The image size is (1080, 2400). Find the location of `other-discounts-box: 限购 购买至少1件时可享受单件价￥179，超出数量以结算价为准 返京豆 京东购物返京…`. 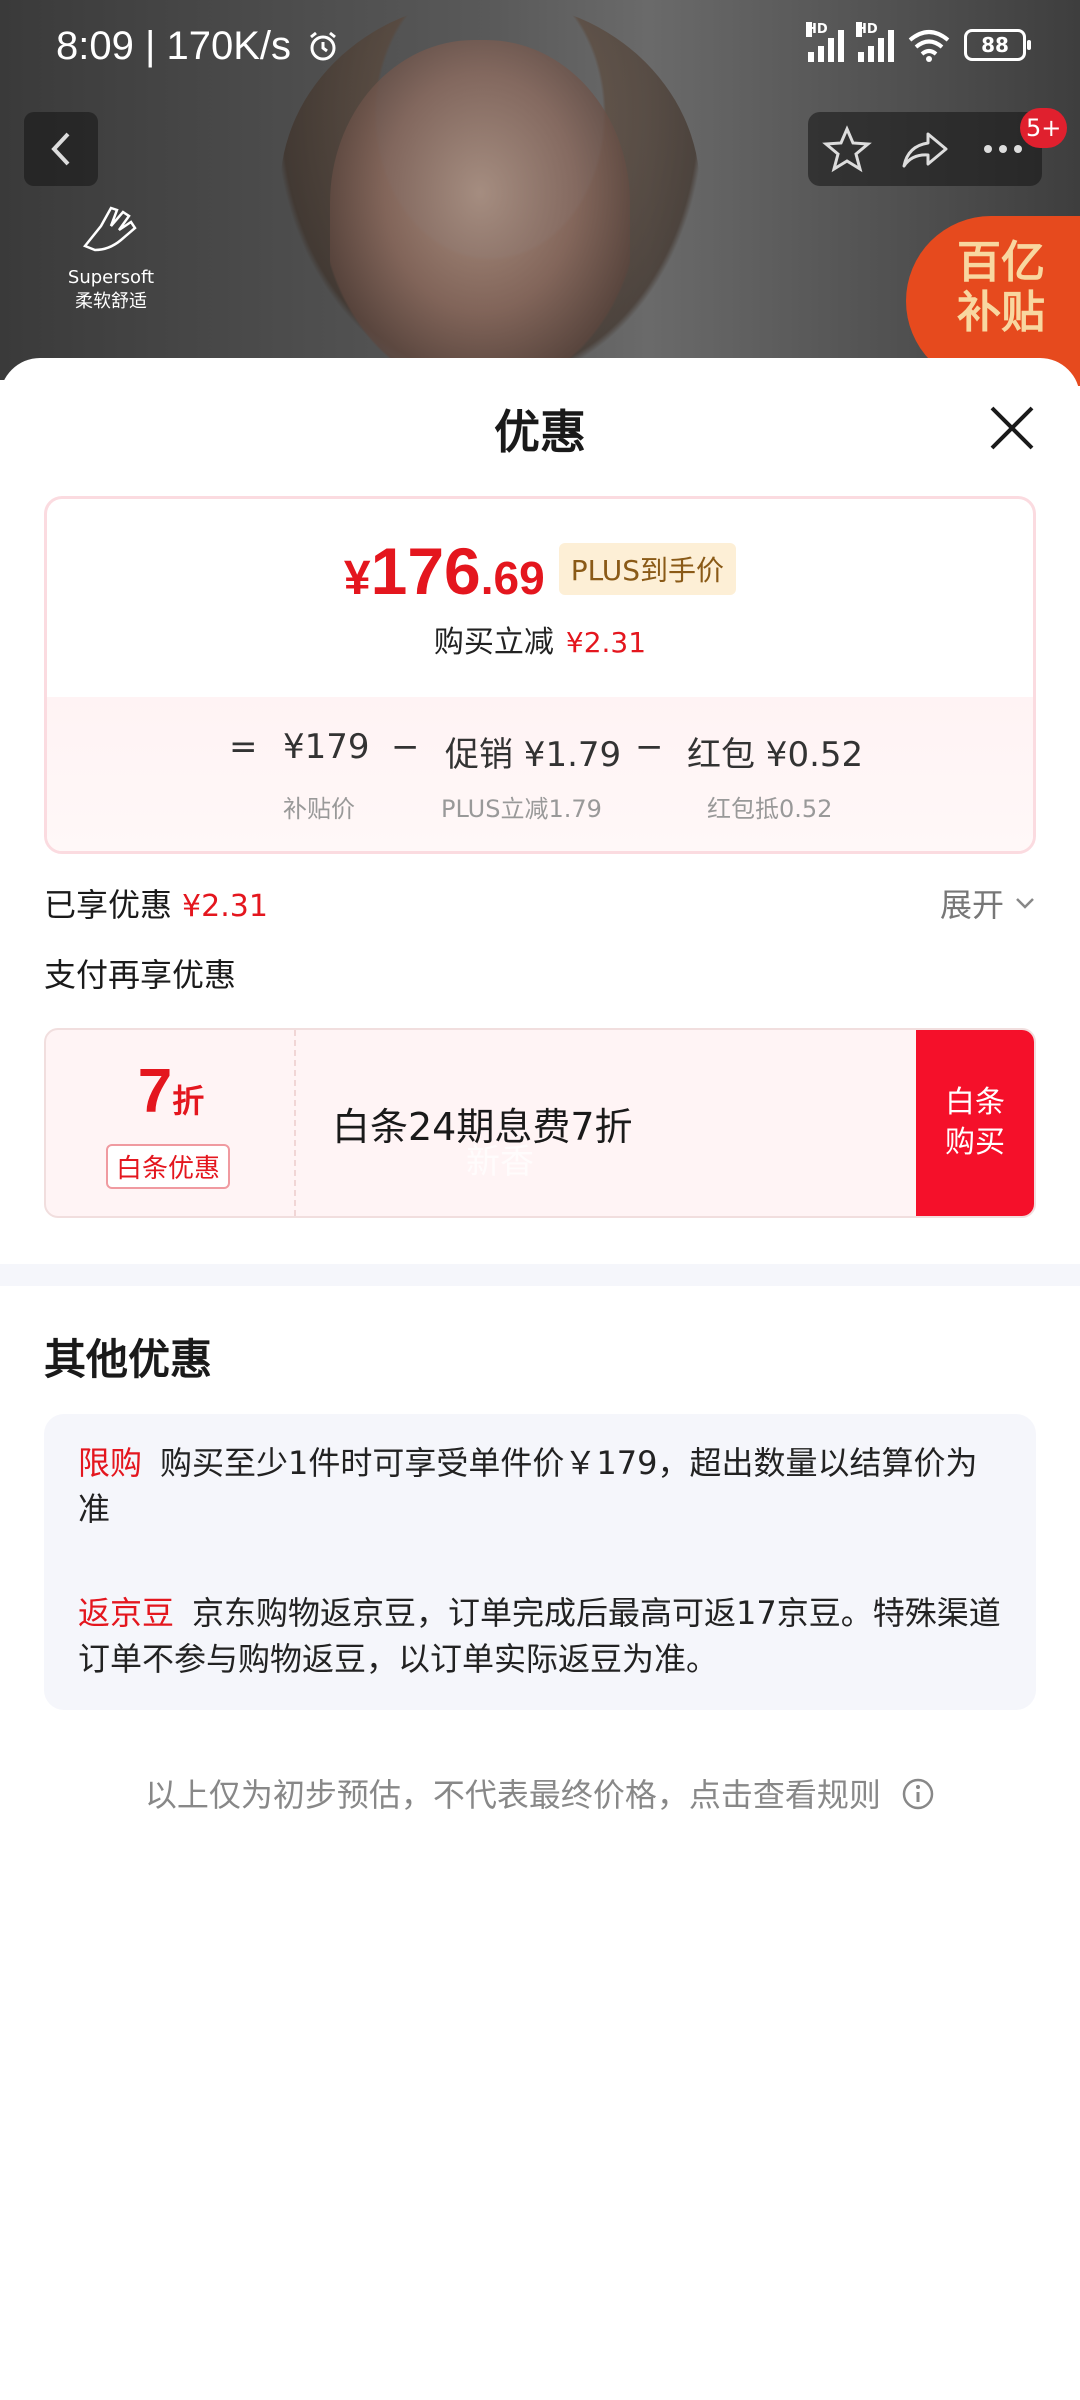

other-discounts-box: 限购 购买至少1件时可享受单件价￥179，超出数量以结算价为准 返京豆 京东购物返京… is located at coordinates (540, 1562).